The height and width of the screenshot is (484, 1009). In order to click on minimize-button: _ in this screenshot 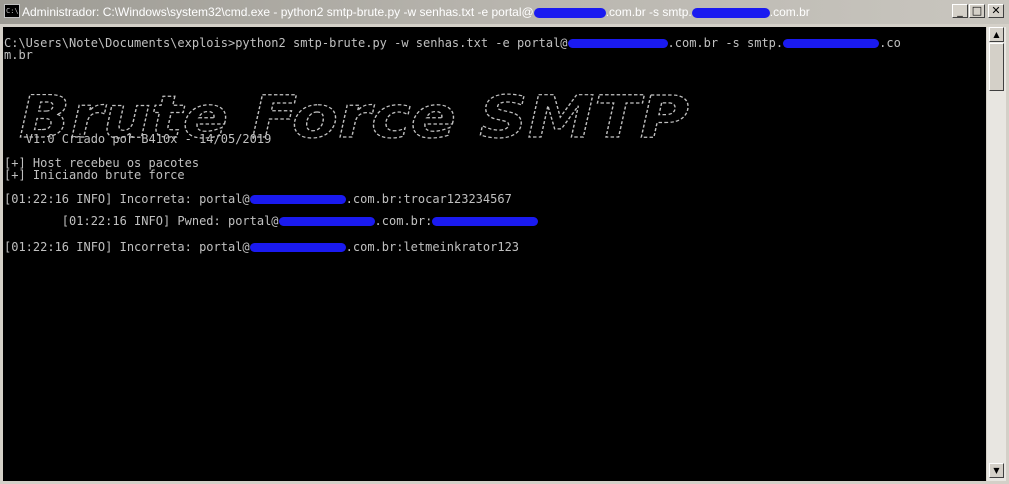, I will do `click(960, 11)`.